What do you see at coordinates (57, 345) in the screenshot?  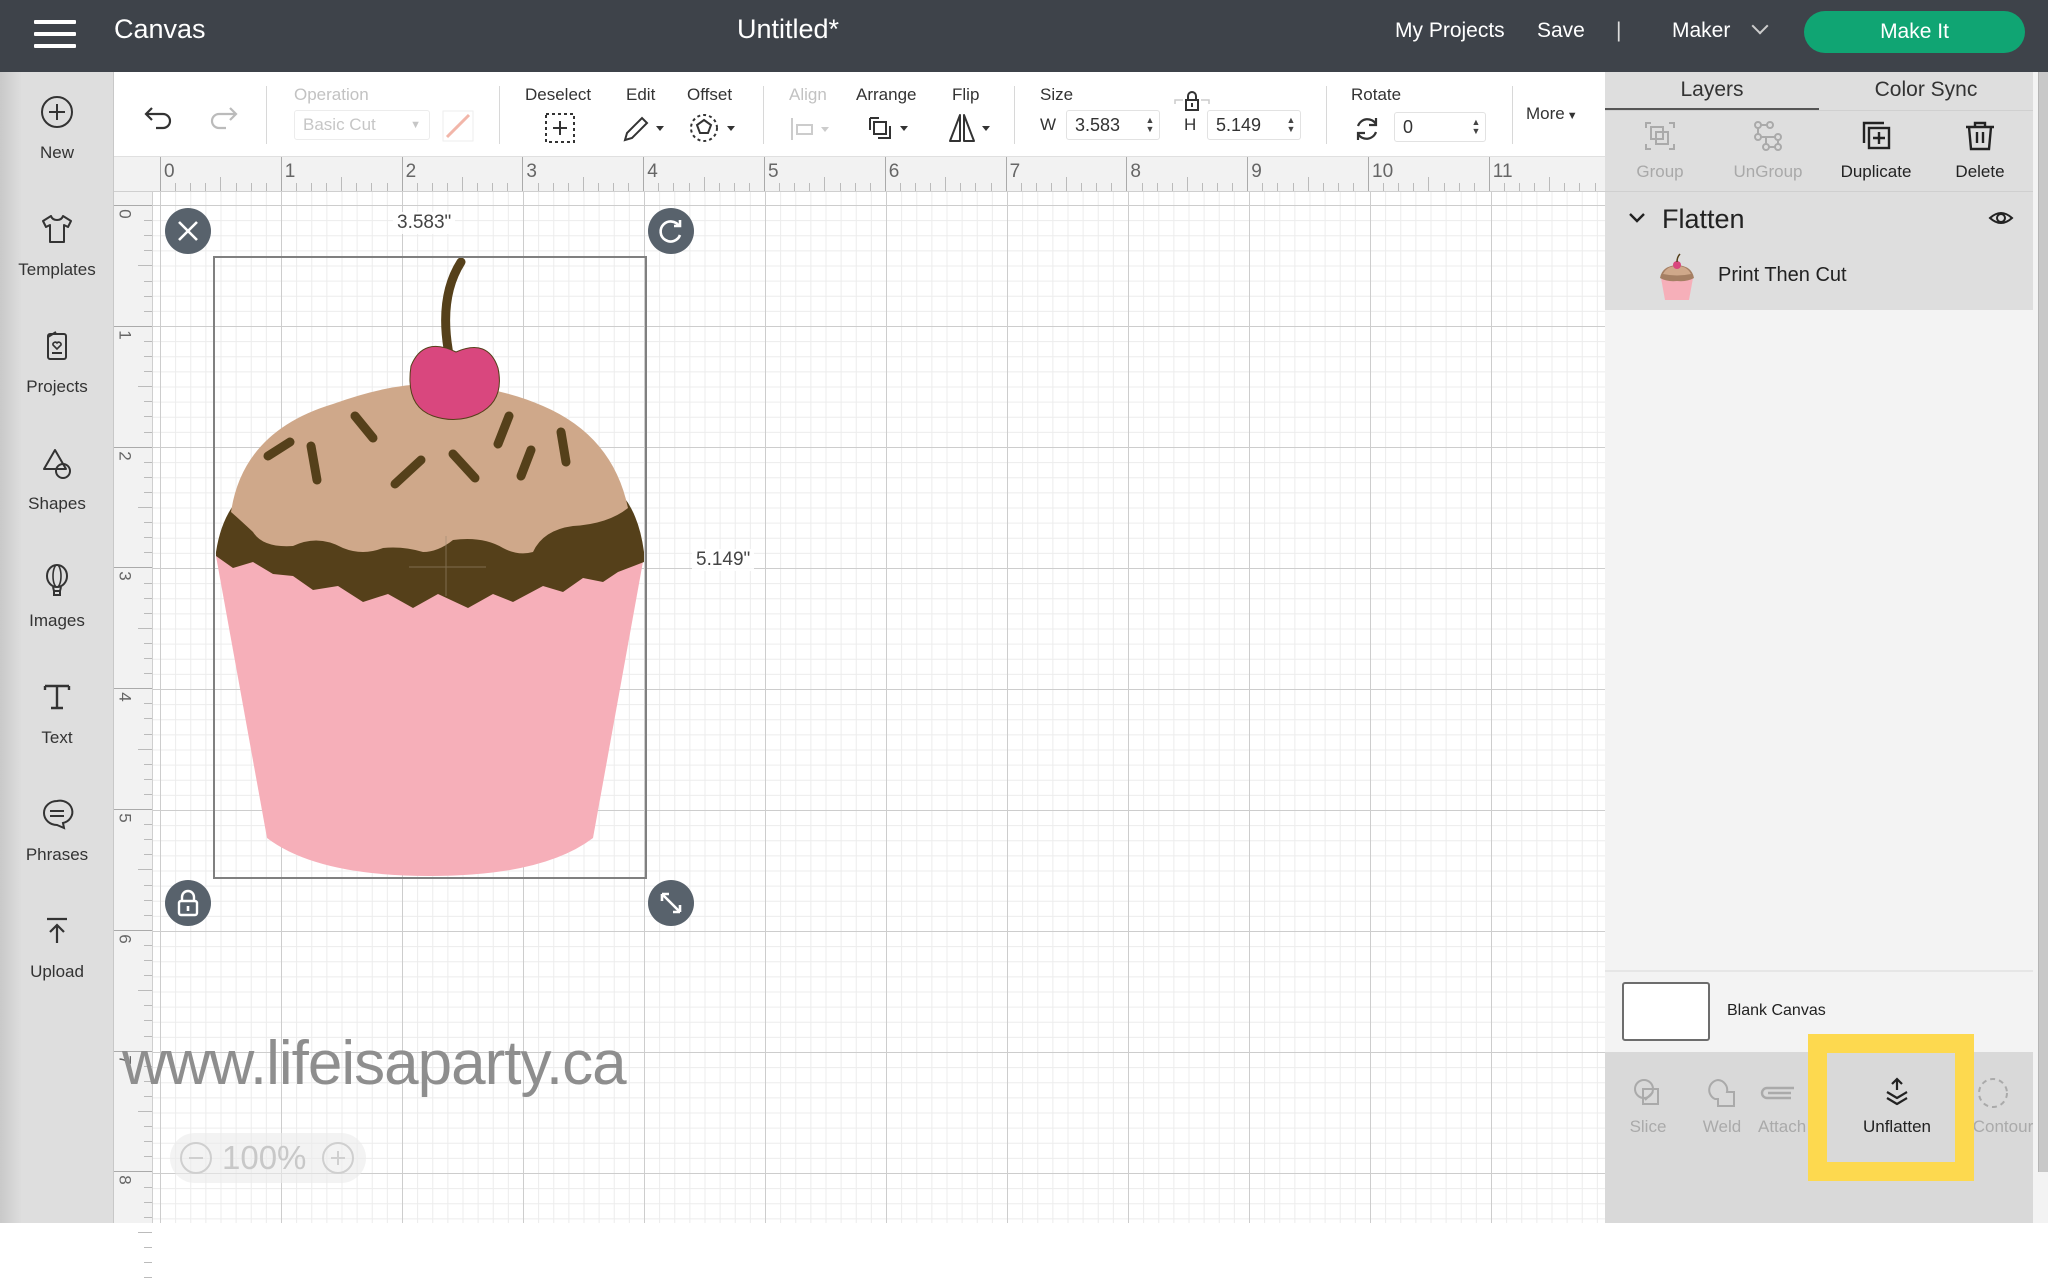 I see `card-heart-icon` at bounding box center [57, 345].